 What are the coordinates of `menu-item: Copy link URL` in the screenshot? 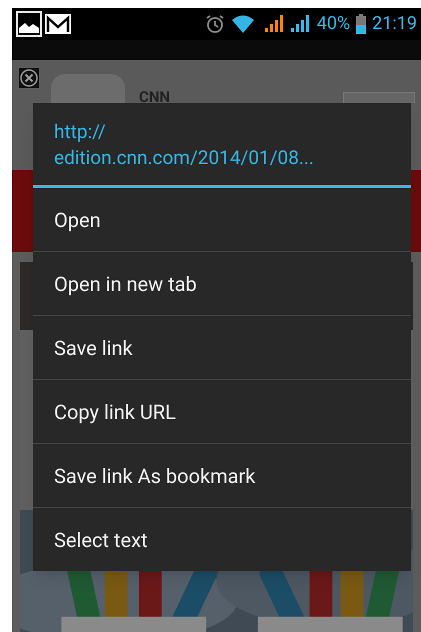 It's located at (222, 411).